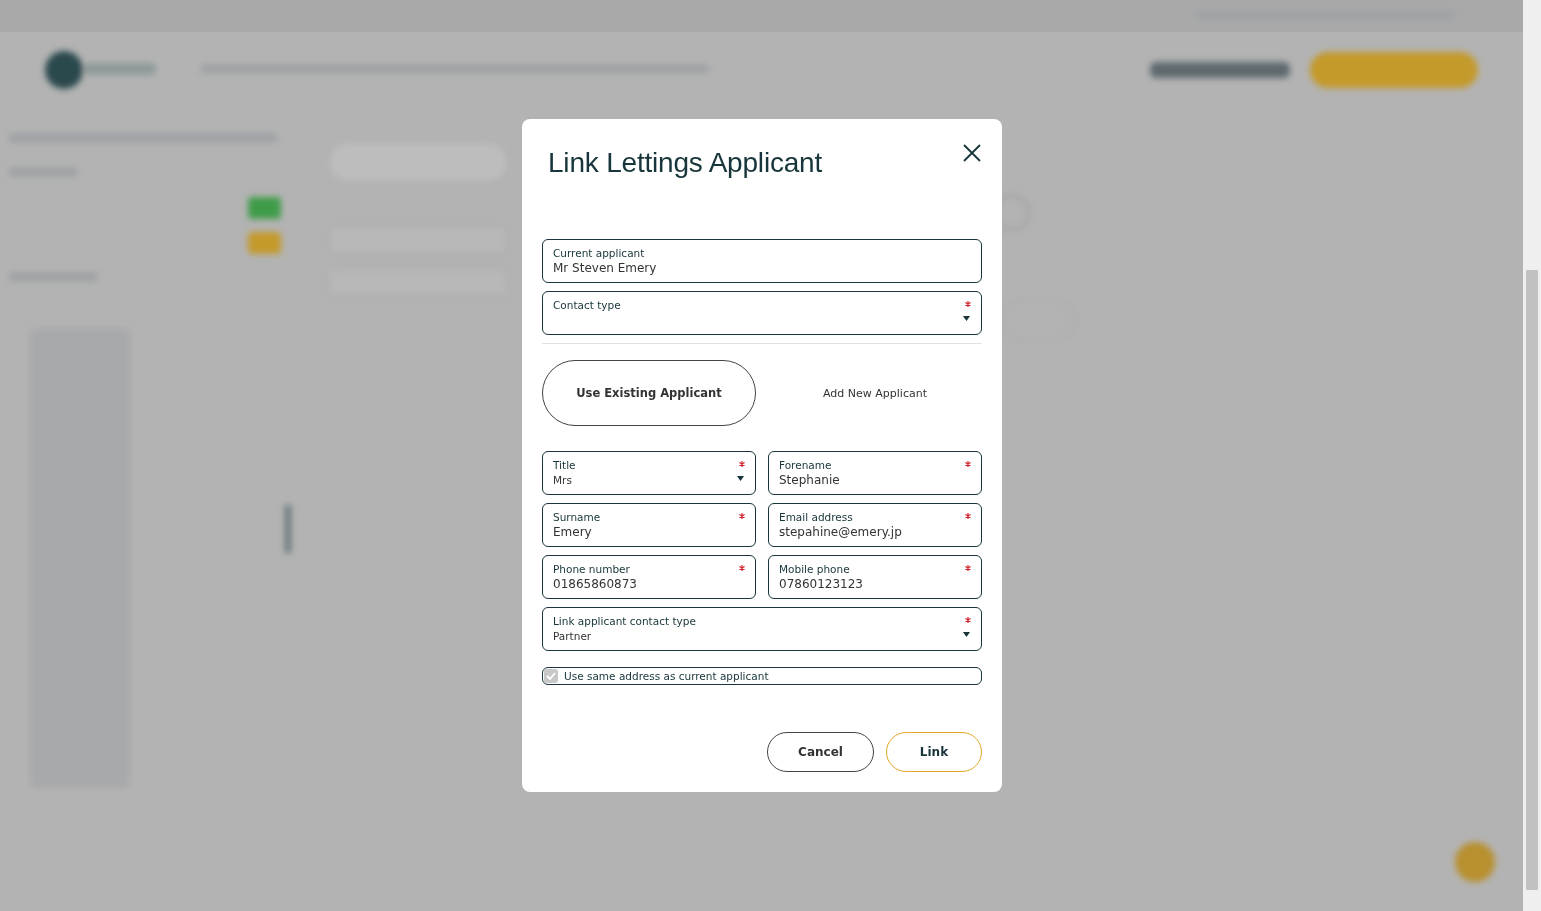 This screenshot has height=911, width=1541. What do you see at coordinates (814, 569) in the screenshot?
I see `field-label: Mobile phone` at bounding box center [814, 569].